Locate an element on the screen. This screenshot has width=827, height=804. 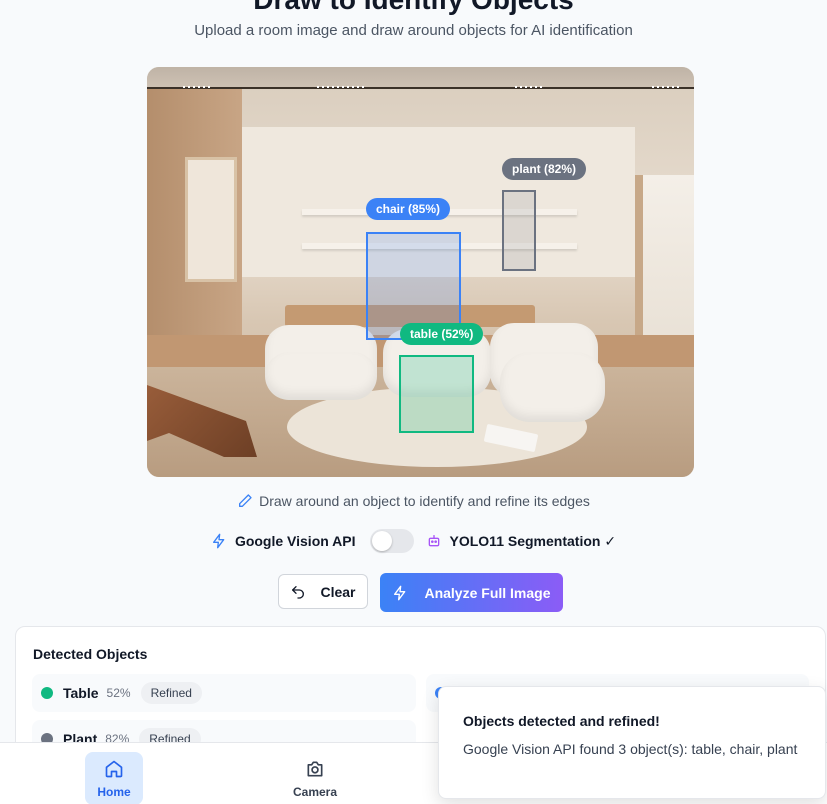
detected-objects-title: Detected Objects is located at coordinates (90, 654).